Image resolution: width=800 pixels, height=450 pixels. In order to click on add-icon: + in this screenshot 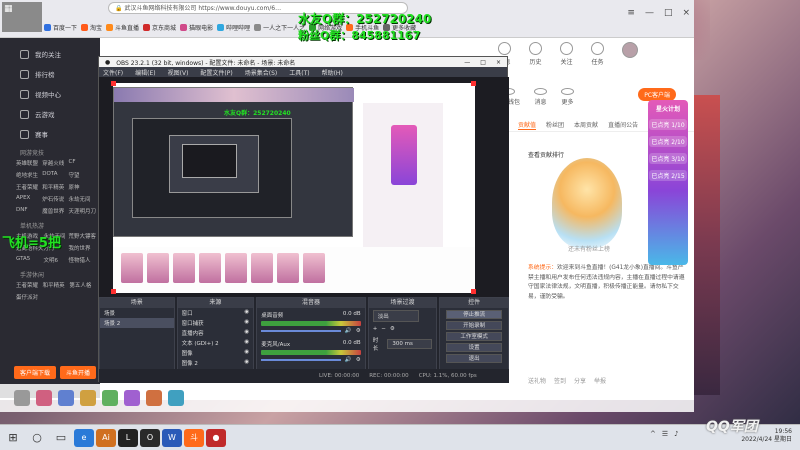, I will do `click(375, 329)`.